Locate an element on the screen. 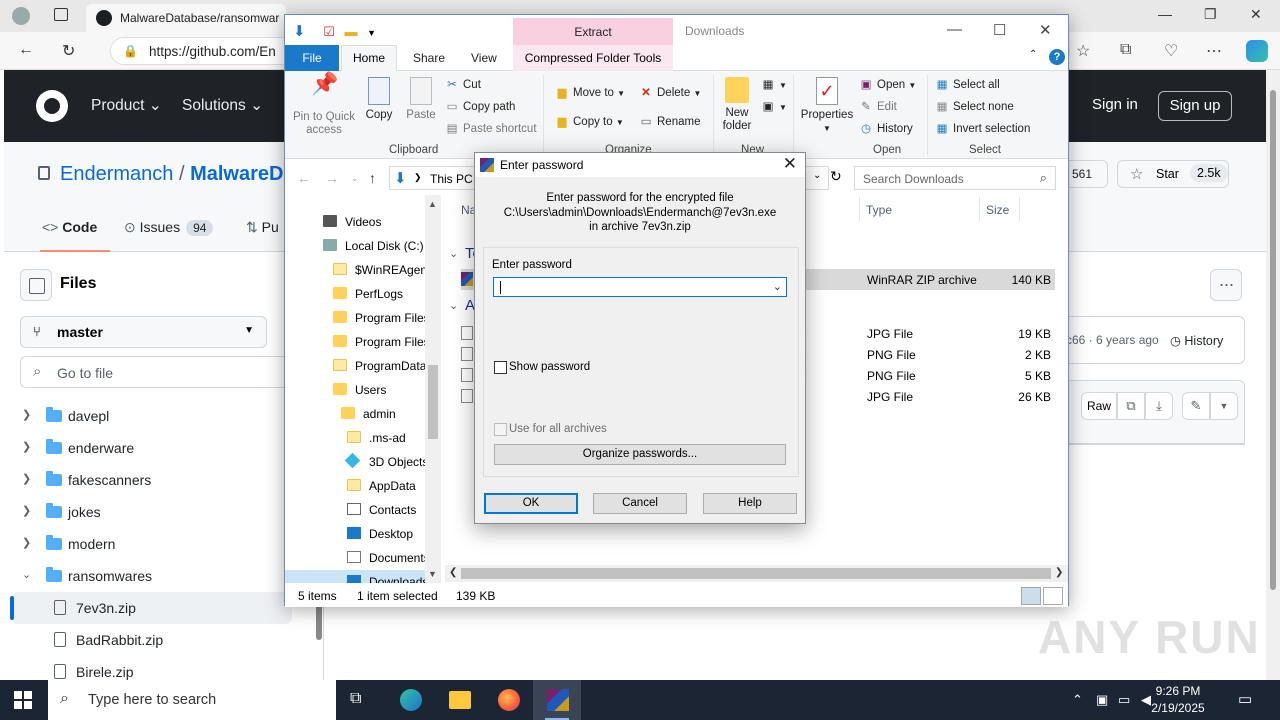 The image size is (1280, 720). new-item-button: ▦ ▼ is located at coordinates (774, 84).